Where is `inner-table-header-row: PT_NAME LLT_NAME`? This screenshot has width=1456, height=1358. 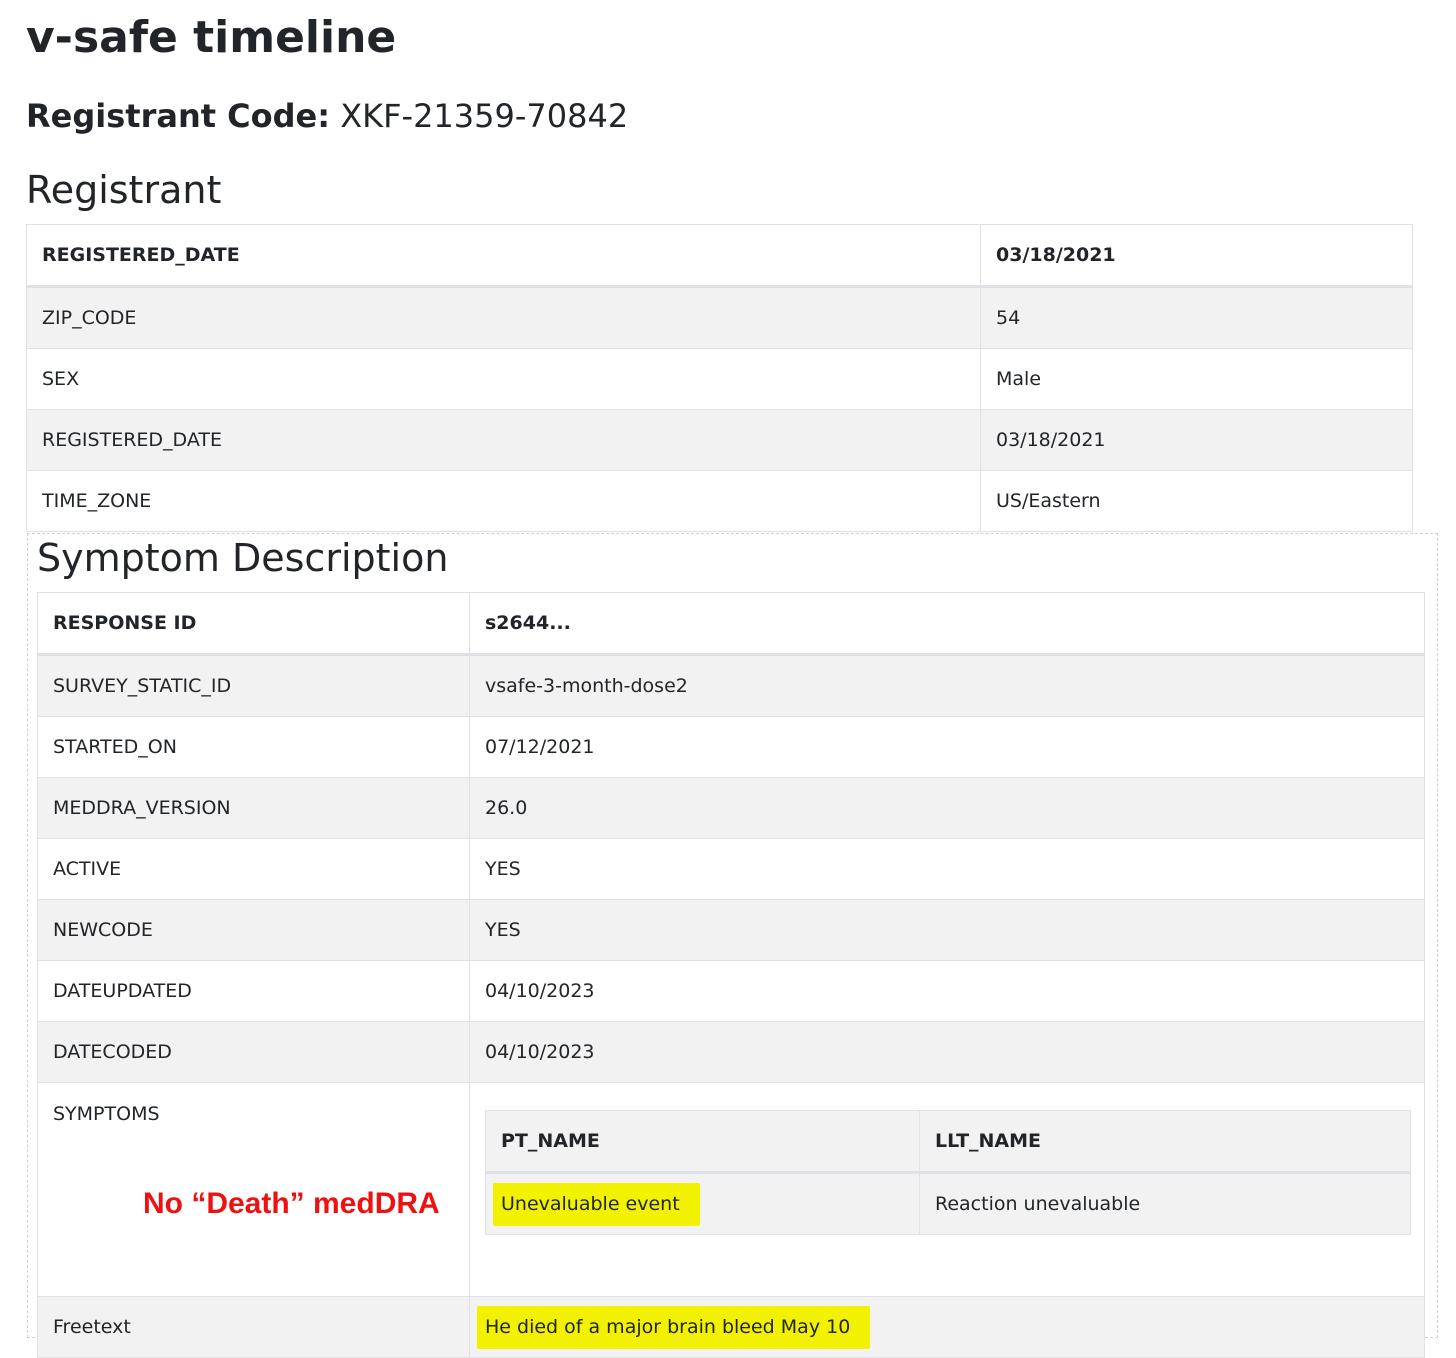 inner-table-header-row: PT_NAME LLT_NAME is located at coordinates (948, 1142).